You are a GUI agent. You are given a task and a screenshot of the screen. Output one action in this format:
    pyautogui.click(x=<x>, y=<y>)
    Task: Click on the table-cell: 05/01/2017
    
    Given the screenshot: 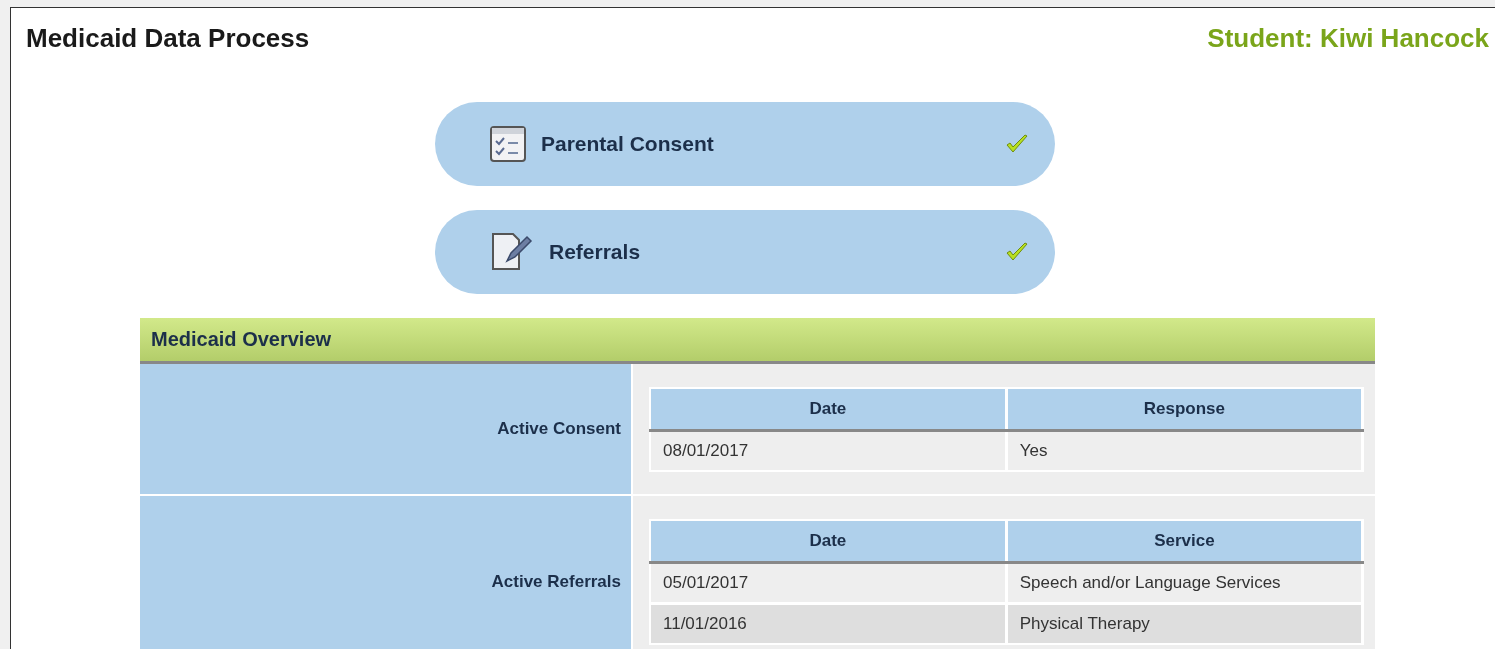 What is the action you would take?
    pyautogui.click(x=828, y=583)
    